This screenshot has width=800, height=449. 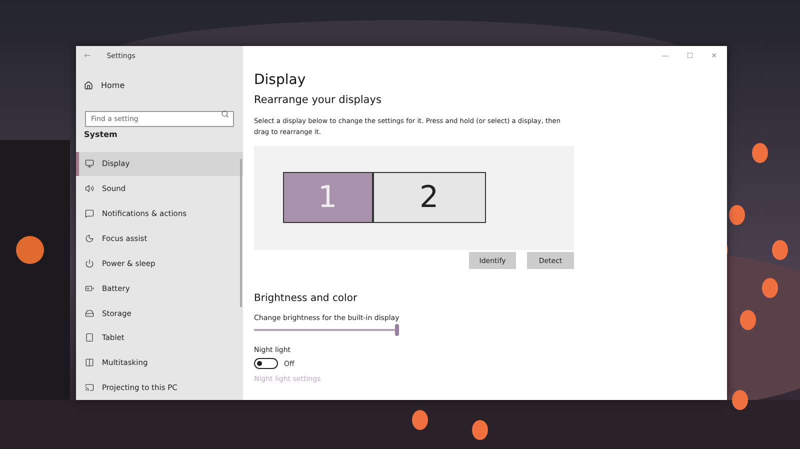 What do you see at coordinates (266, 363) in the screenshot?
I see `night-light-toggle` at bounding box center [266, 363].